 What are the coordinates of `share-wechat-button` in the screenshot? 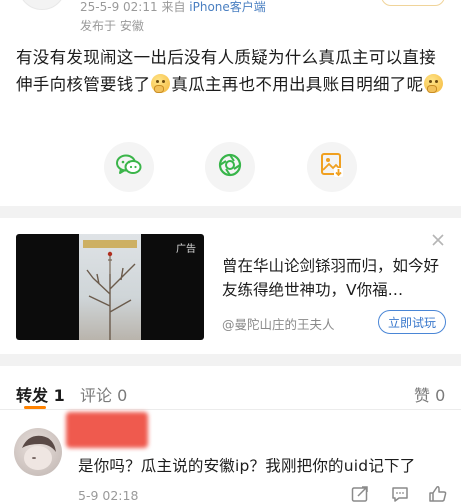 It's located at (129, 167).